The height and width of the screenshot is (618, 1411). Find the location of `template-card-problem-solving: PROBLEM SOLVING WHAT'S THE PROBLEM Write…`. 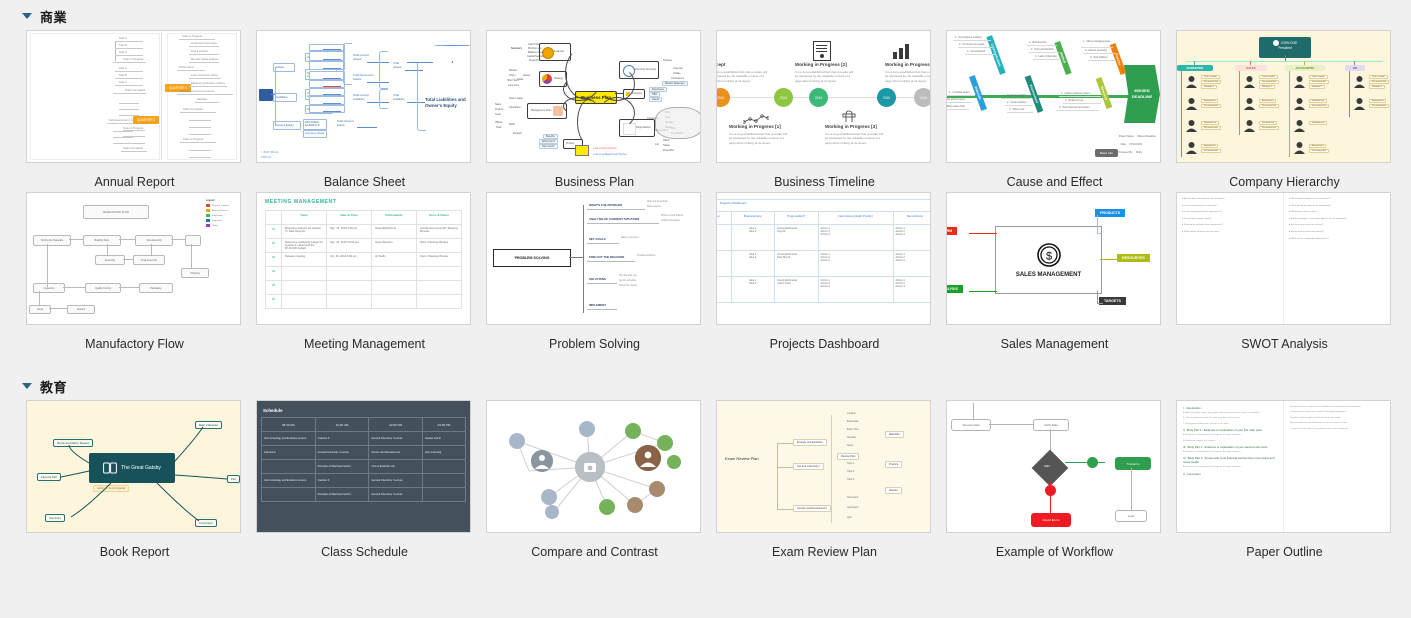

template-card-problem-solving: PROBLEM SOLVING WHAT'S THE PROBLEM Write… is located at coordinates (594, 273).